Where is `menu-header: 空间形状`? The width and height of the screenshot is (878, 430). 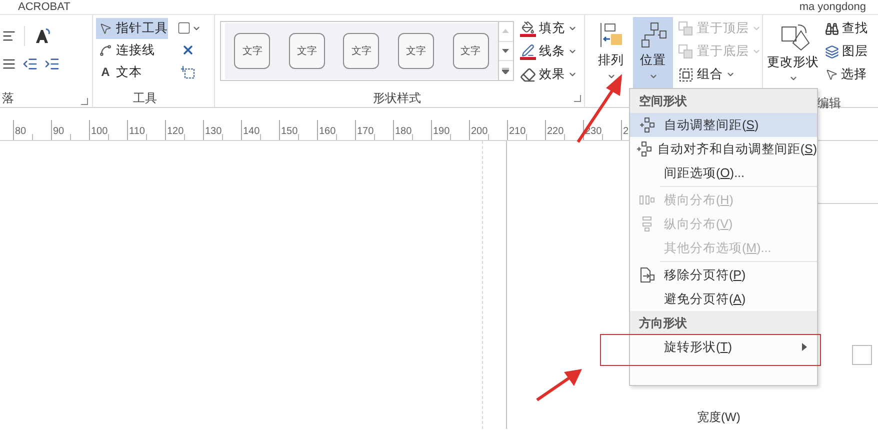 menu-header: 空间形状 is located at coordinates (723, 101).